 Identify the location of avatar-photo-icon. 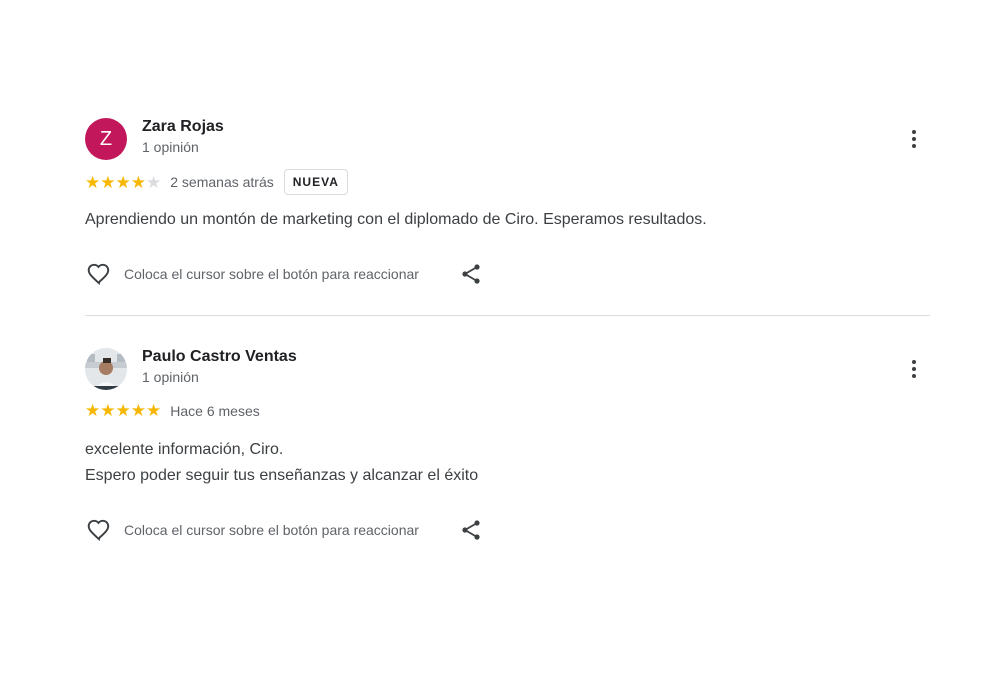
(106, 369).